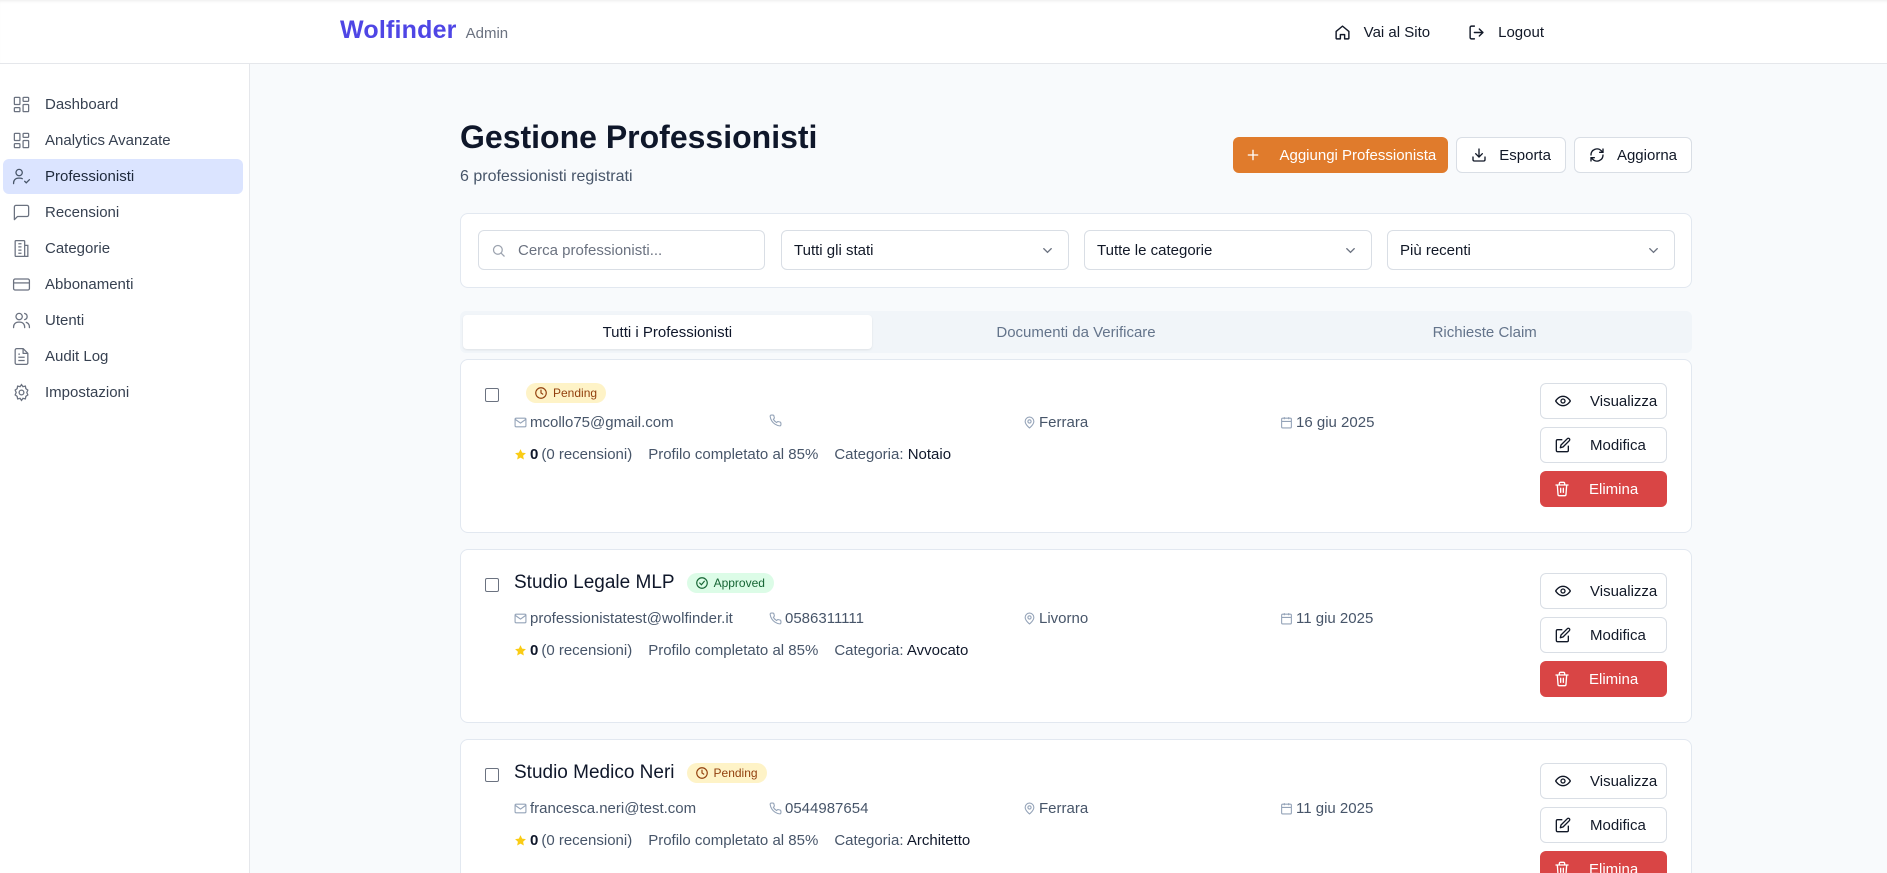 The width and height of the screenshot is (1887, 873). Describe the element at coordinates (929, 454) in the screenshot. I see `category-value: Notaio` at that location.